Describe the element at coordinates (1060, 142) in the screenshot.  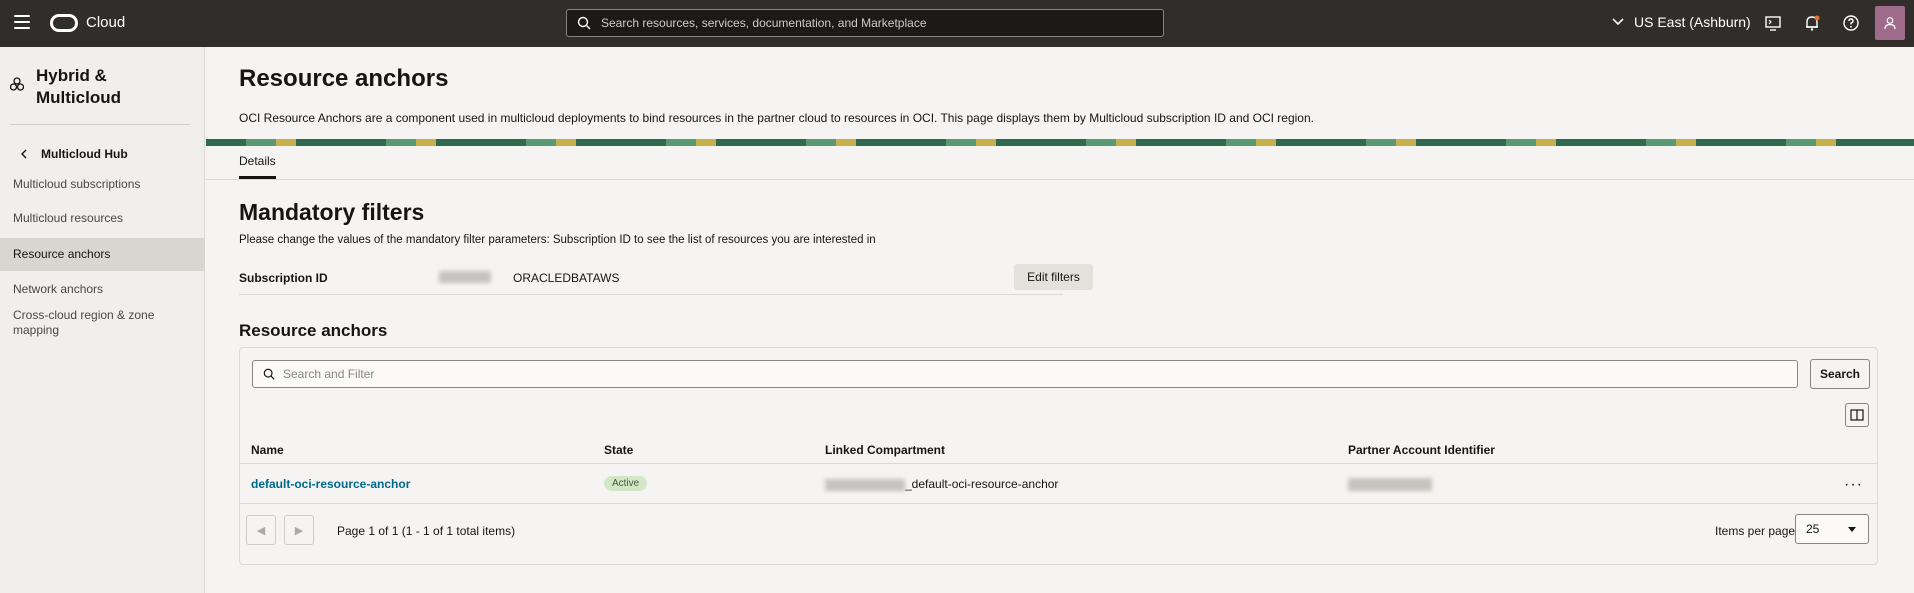
I see `decorative-banner` at that location.